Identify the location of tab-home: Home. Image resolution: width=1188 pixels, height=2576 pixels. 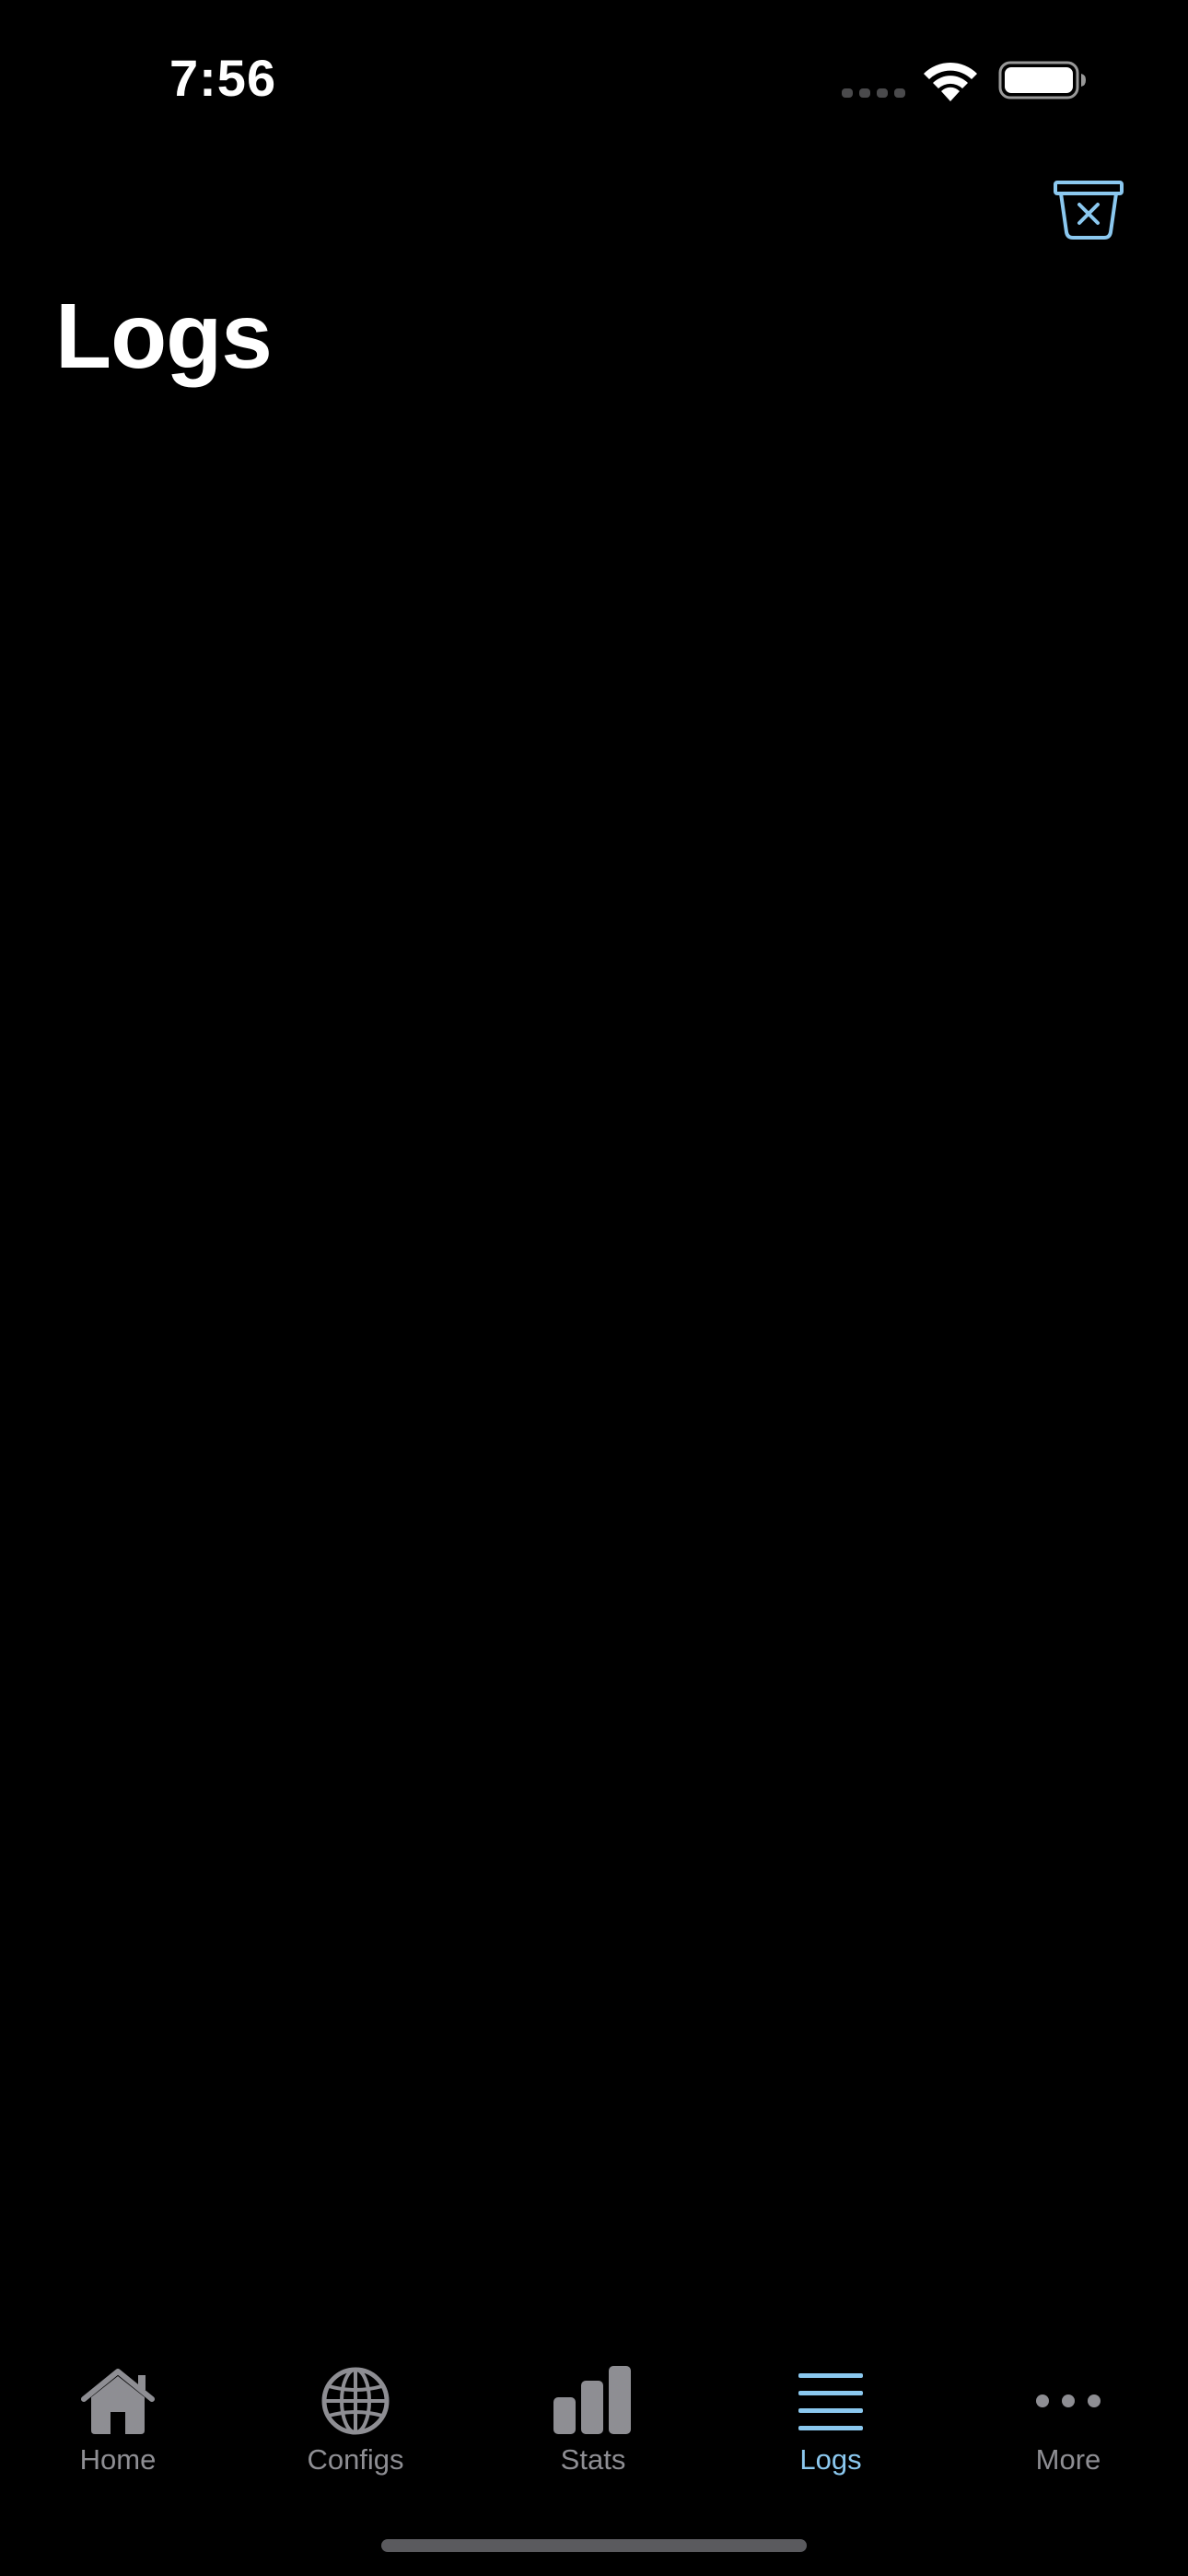
(118, 2409).